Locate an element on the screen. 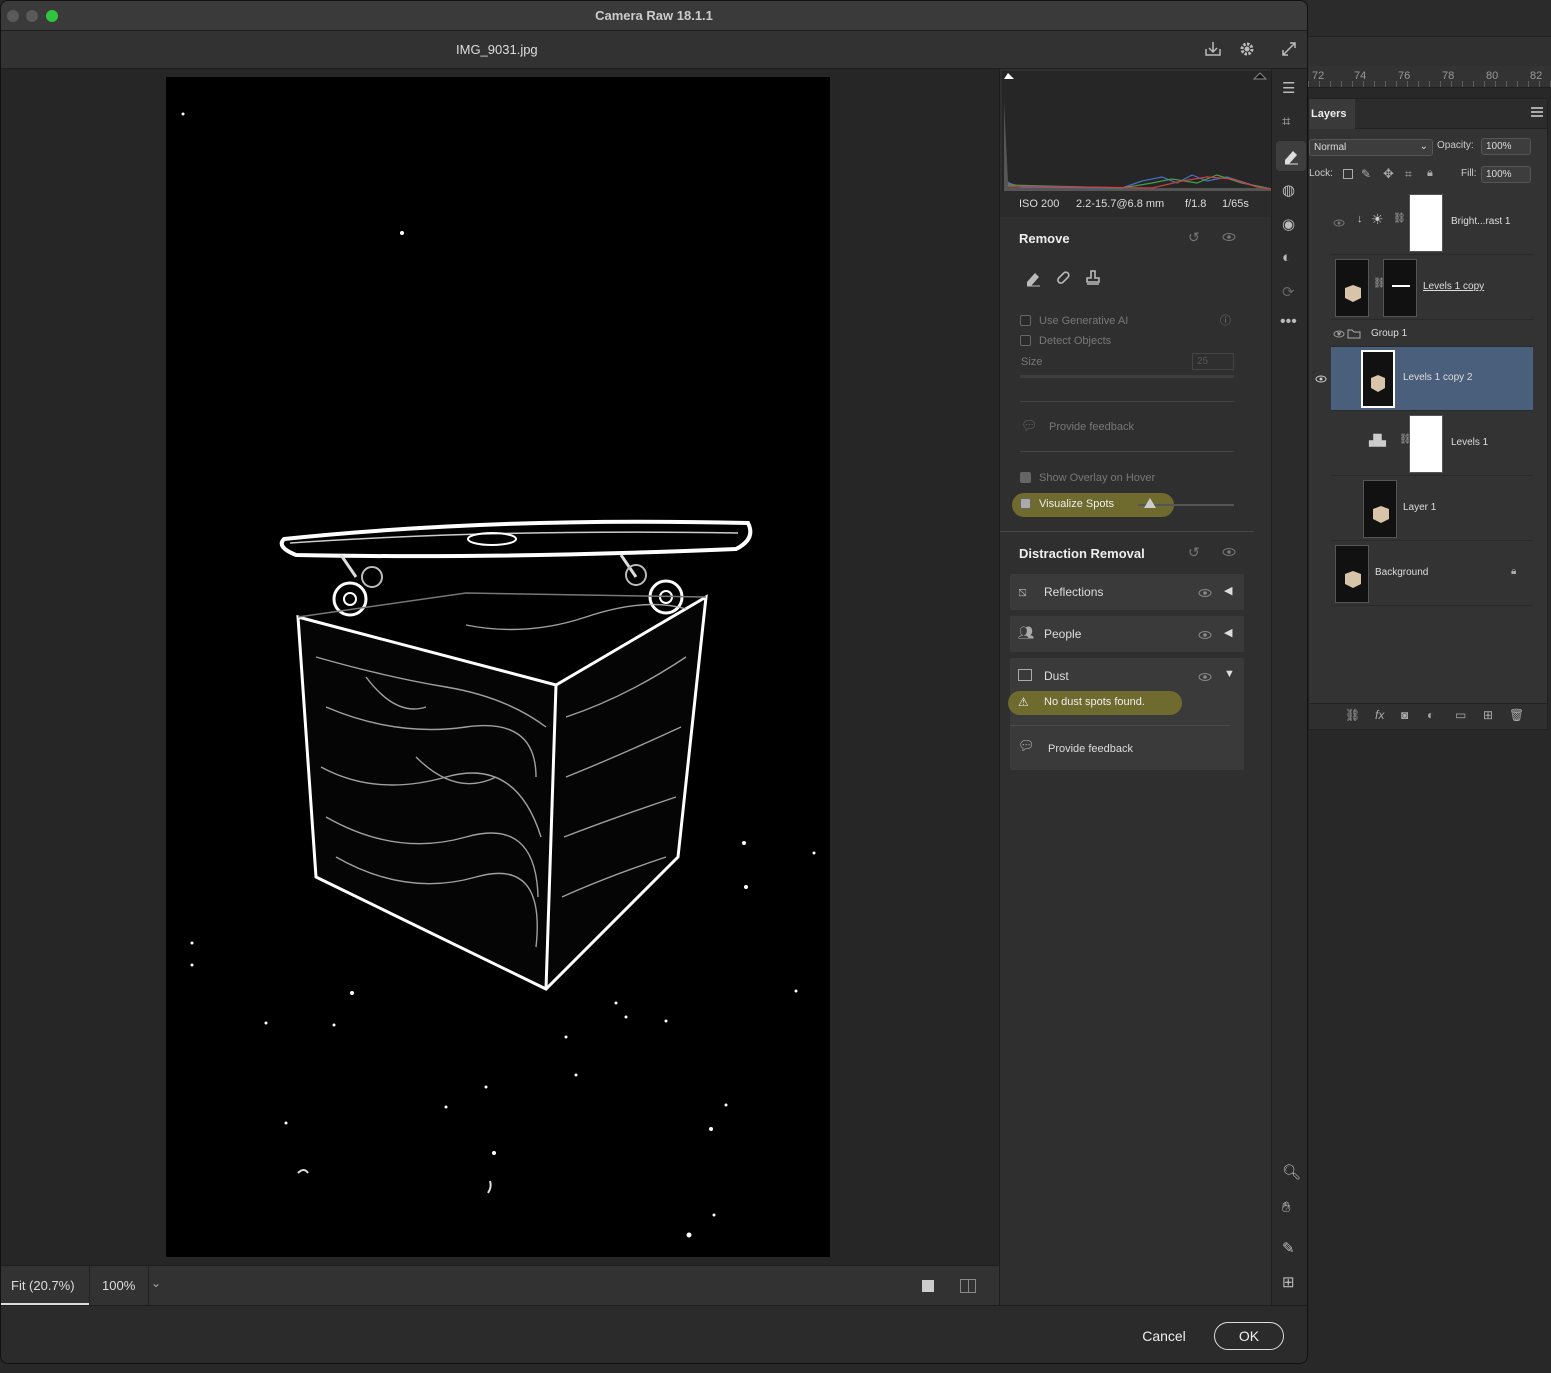  blend-mode-select: Normal ⌄ is located at coordinates (1371, 147).